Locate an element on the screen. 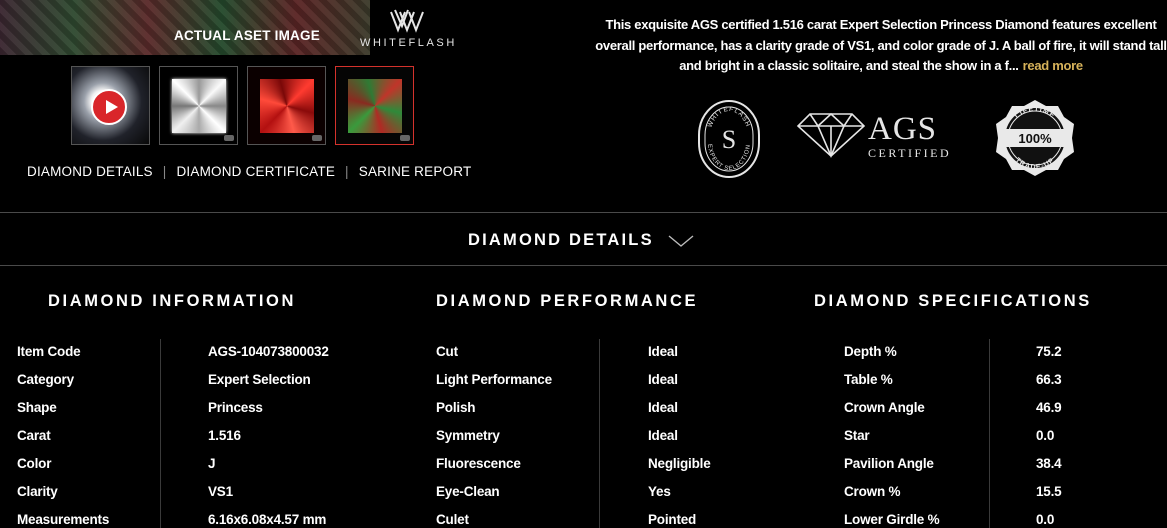  expert-selection-badge: WHITEFLASH EXPERT SELECTION S is located at coordinates (729, 139).